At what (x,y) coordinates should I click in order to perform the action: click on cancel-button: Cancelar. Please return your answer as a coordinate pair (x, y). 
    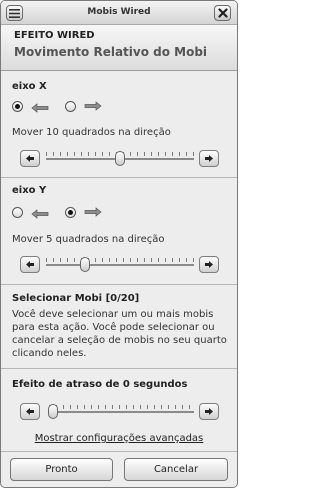
    Looking at the image, I should click on (176, 469).